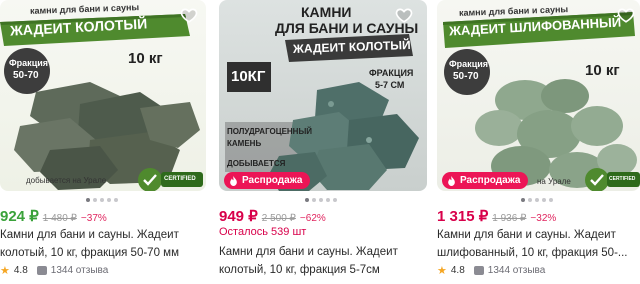  What do you see at coordinates (93, 218) in the screenshot?
I see `discount: −37%` at bounding box center [93, 218].